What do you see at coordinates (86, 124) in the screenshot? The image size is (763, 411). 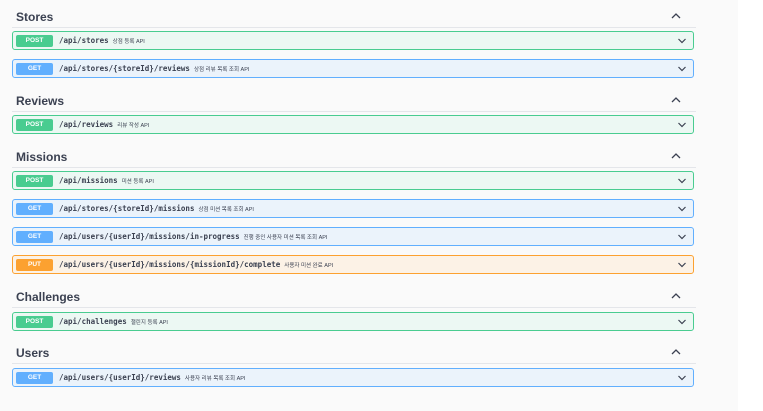 I see `operation-path: /api/reviews` at bounding box center [86, 124].